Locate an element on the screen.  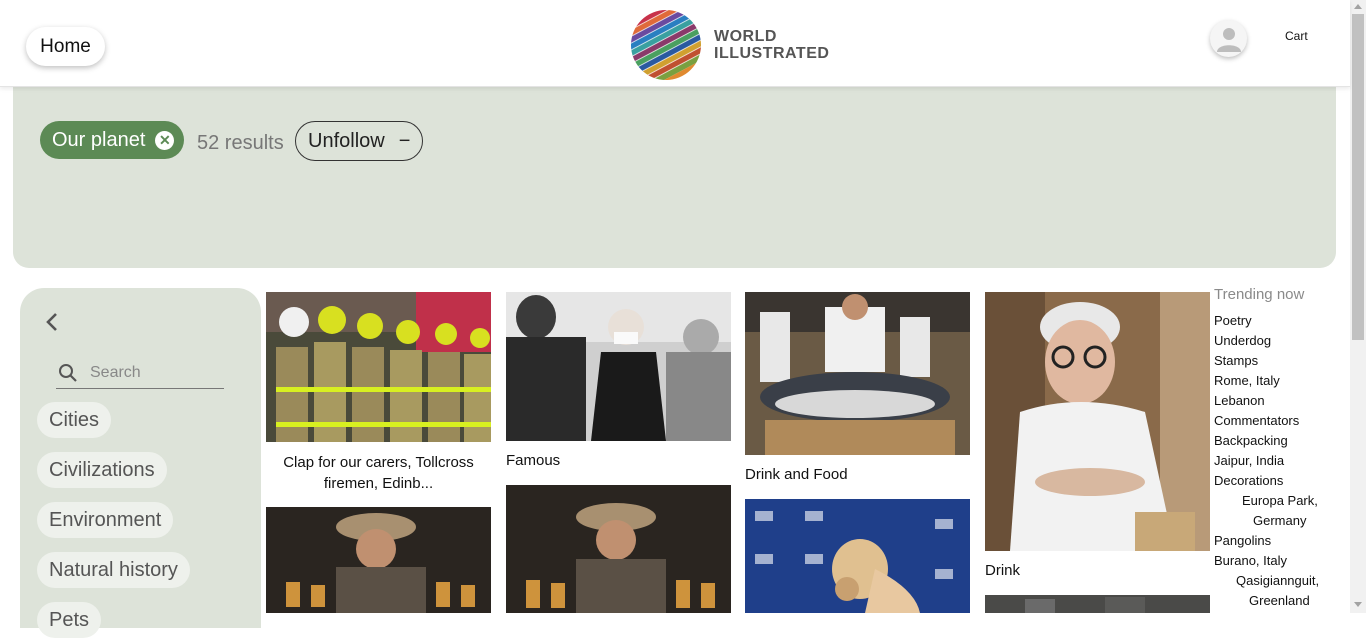
trending-item-continued: Germany is located at coordinates (1279, 521).